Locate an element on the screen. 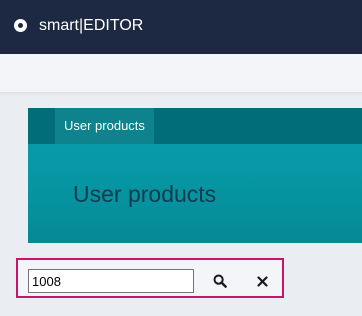 The height and width of the screenshot is (316, 362). search-panel is located at coordinates (150, 278).